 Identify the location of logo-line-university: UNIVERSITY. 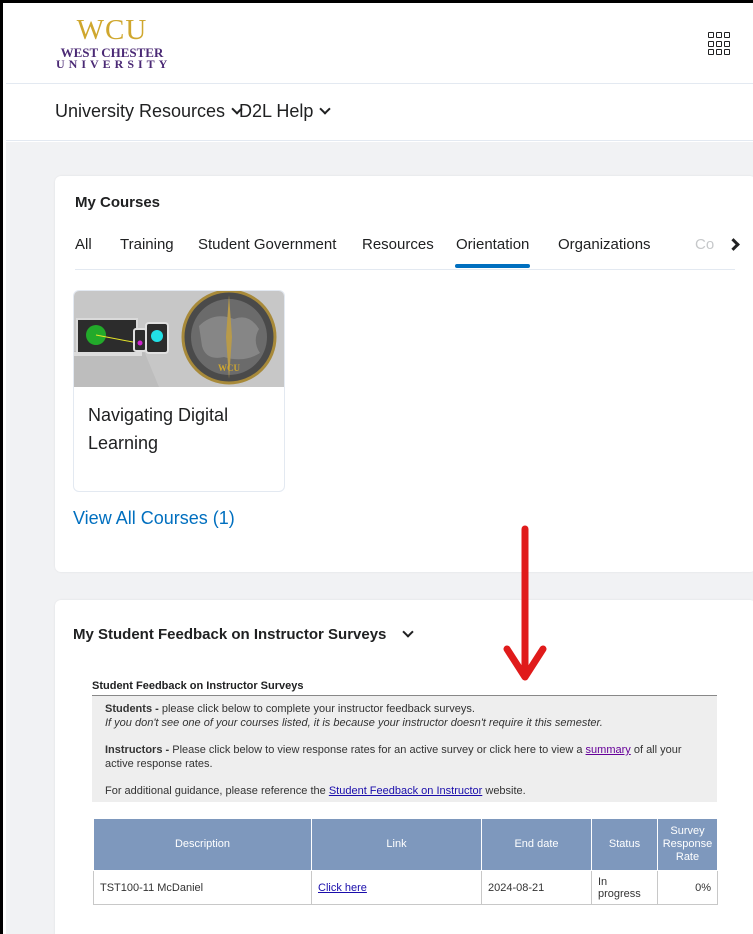
(114, 64).